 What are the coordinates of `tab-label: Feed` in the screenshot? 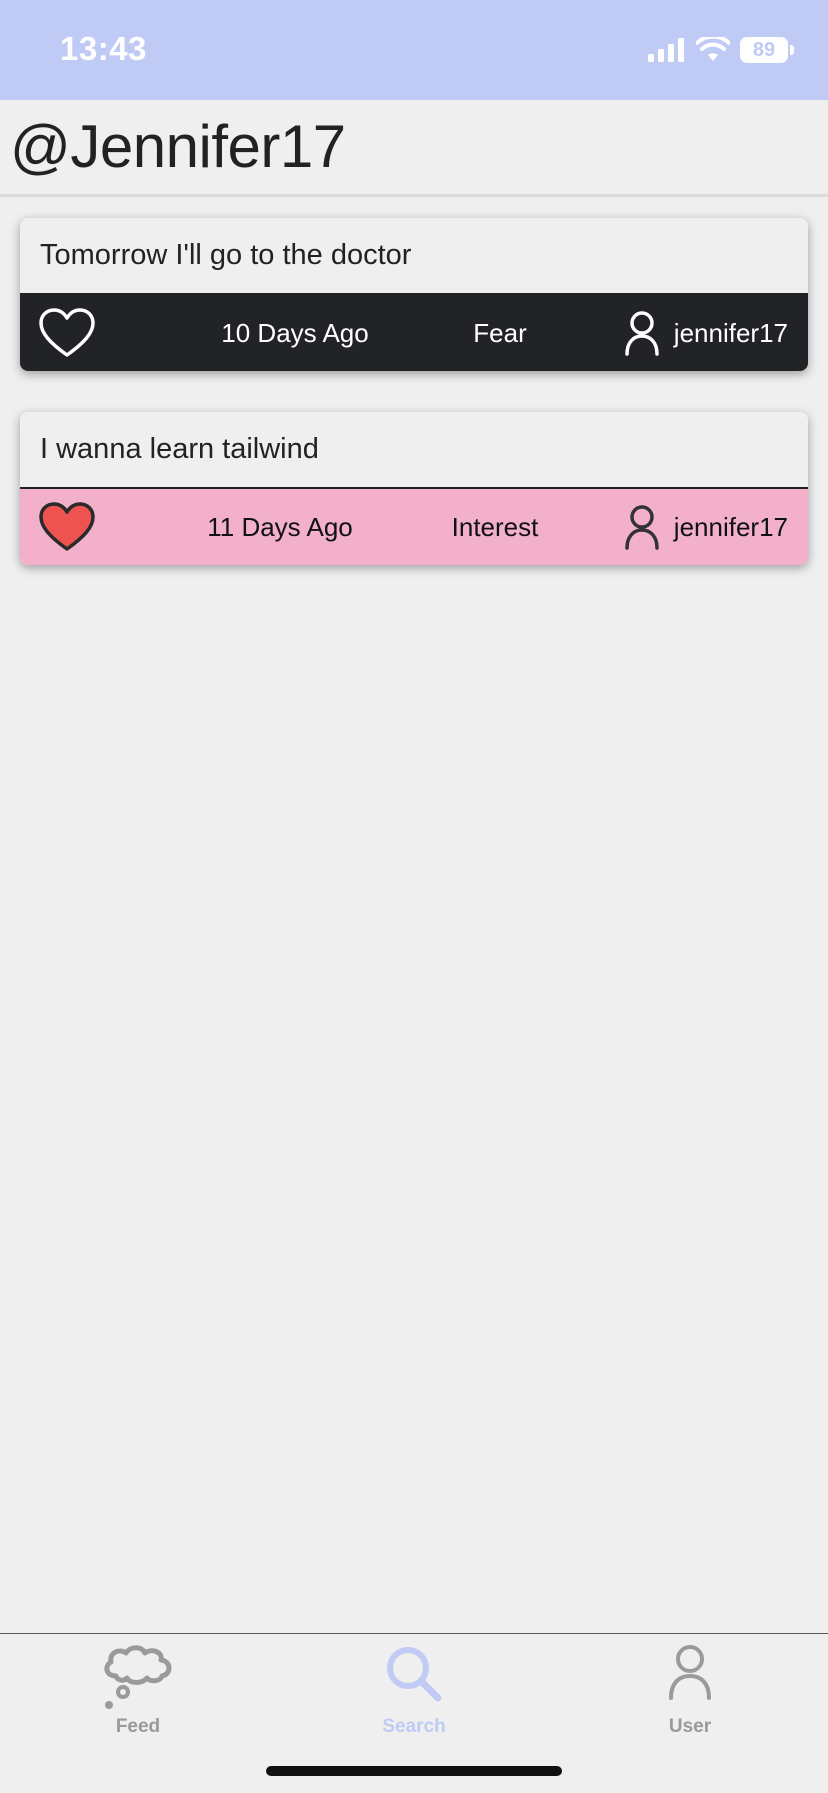 It's located at (138, 1726).